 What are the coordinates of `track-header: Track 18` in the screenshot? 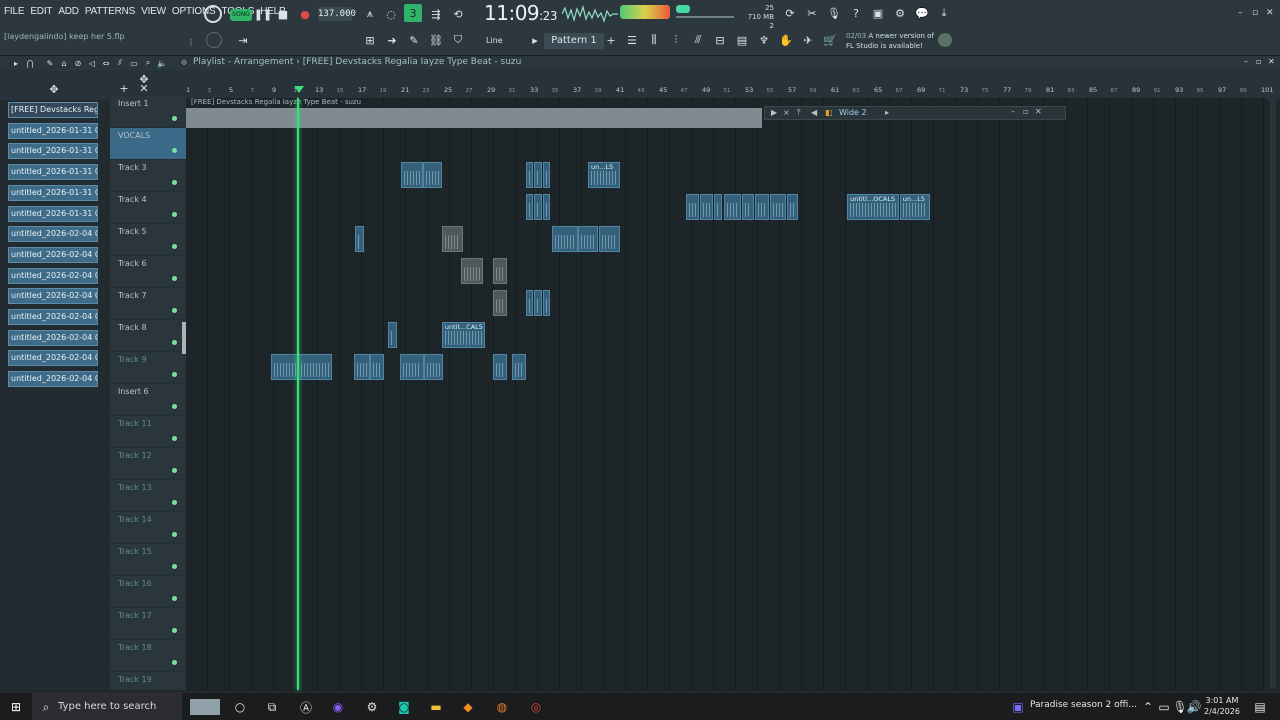 It's located at (148, 656).